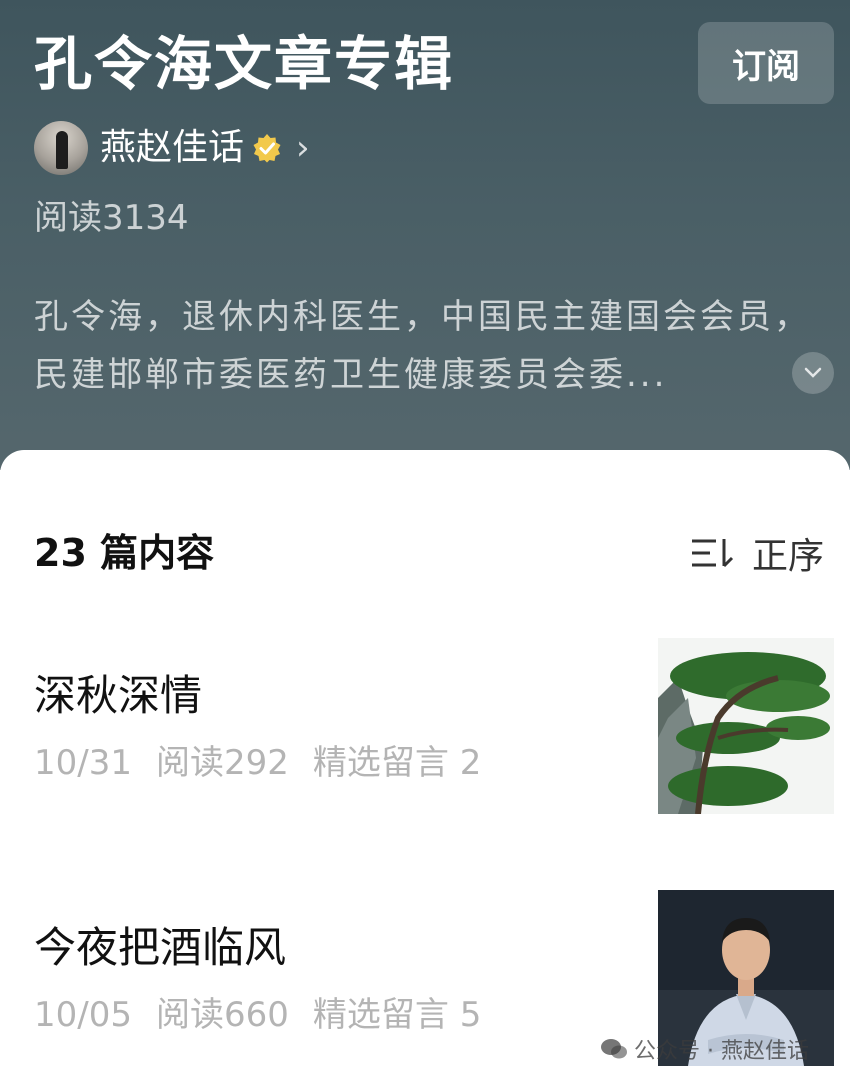 Image resolution: width=850 pixels, height=1082 pixels. What do you see at coordinates (713, 553) in the screenshot?
I see `sort-icon` at bounding box center [713, 553].